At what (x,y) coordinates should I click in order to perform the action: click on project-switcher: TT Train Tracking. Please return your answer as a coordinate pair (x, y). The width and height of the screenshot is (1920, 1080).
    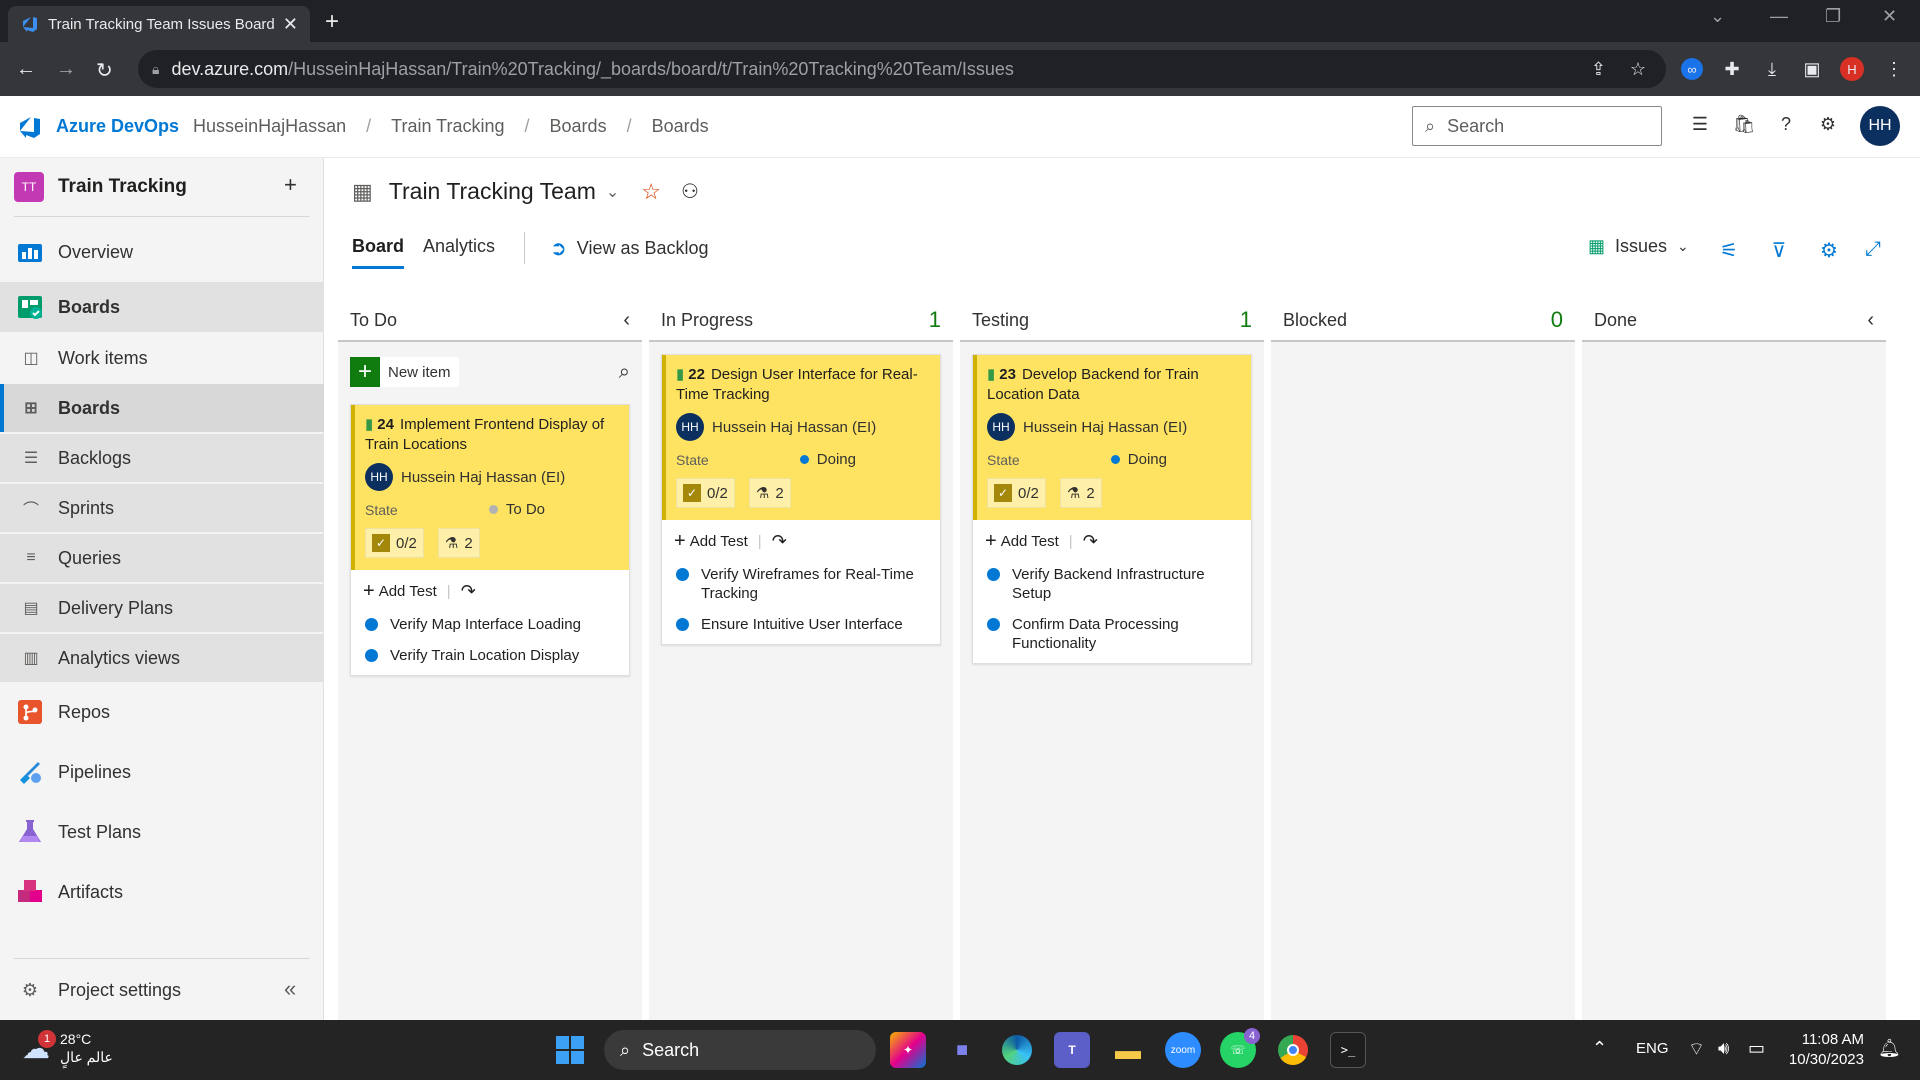
    Looking at the image, I should click on (100, 187).